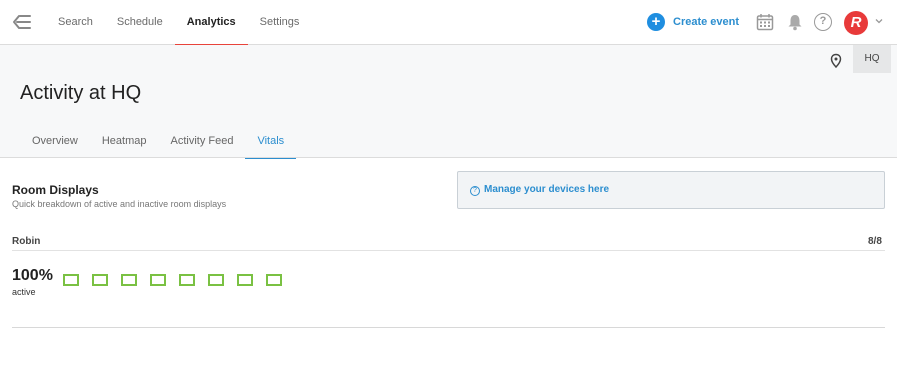 Image resolution: width=897 pixels, height=377 pixels. Describe the element at coordinates (24, 292) in the screenshot. I see `active-label: active` at that location.